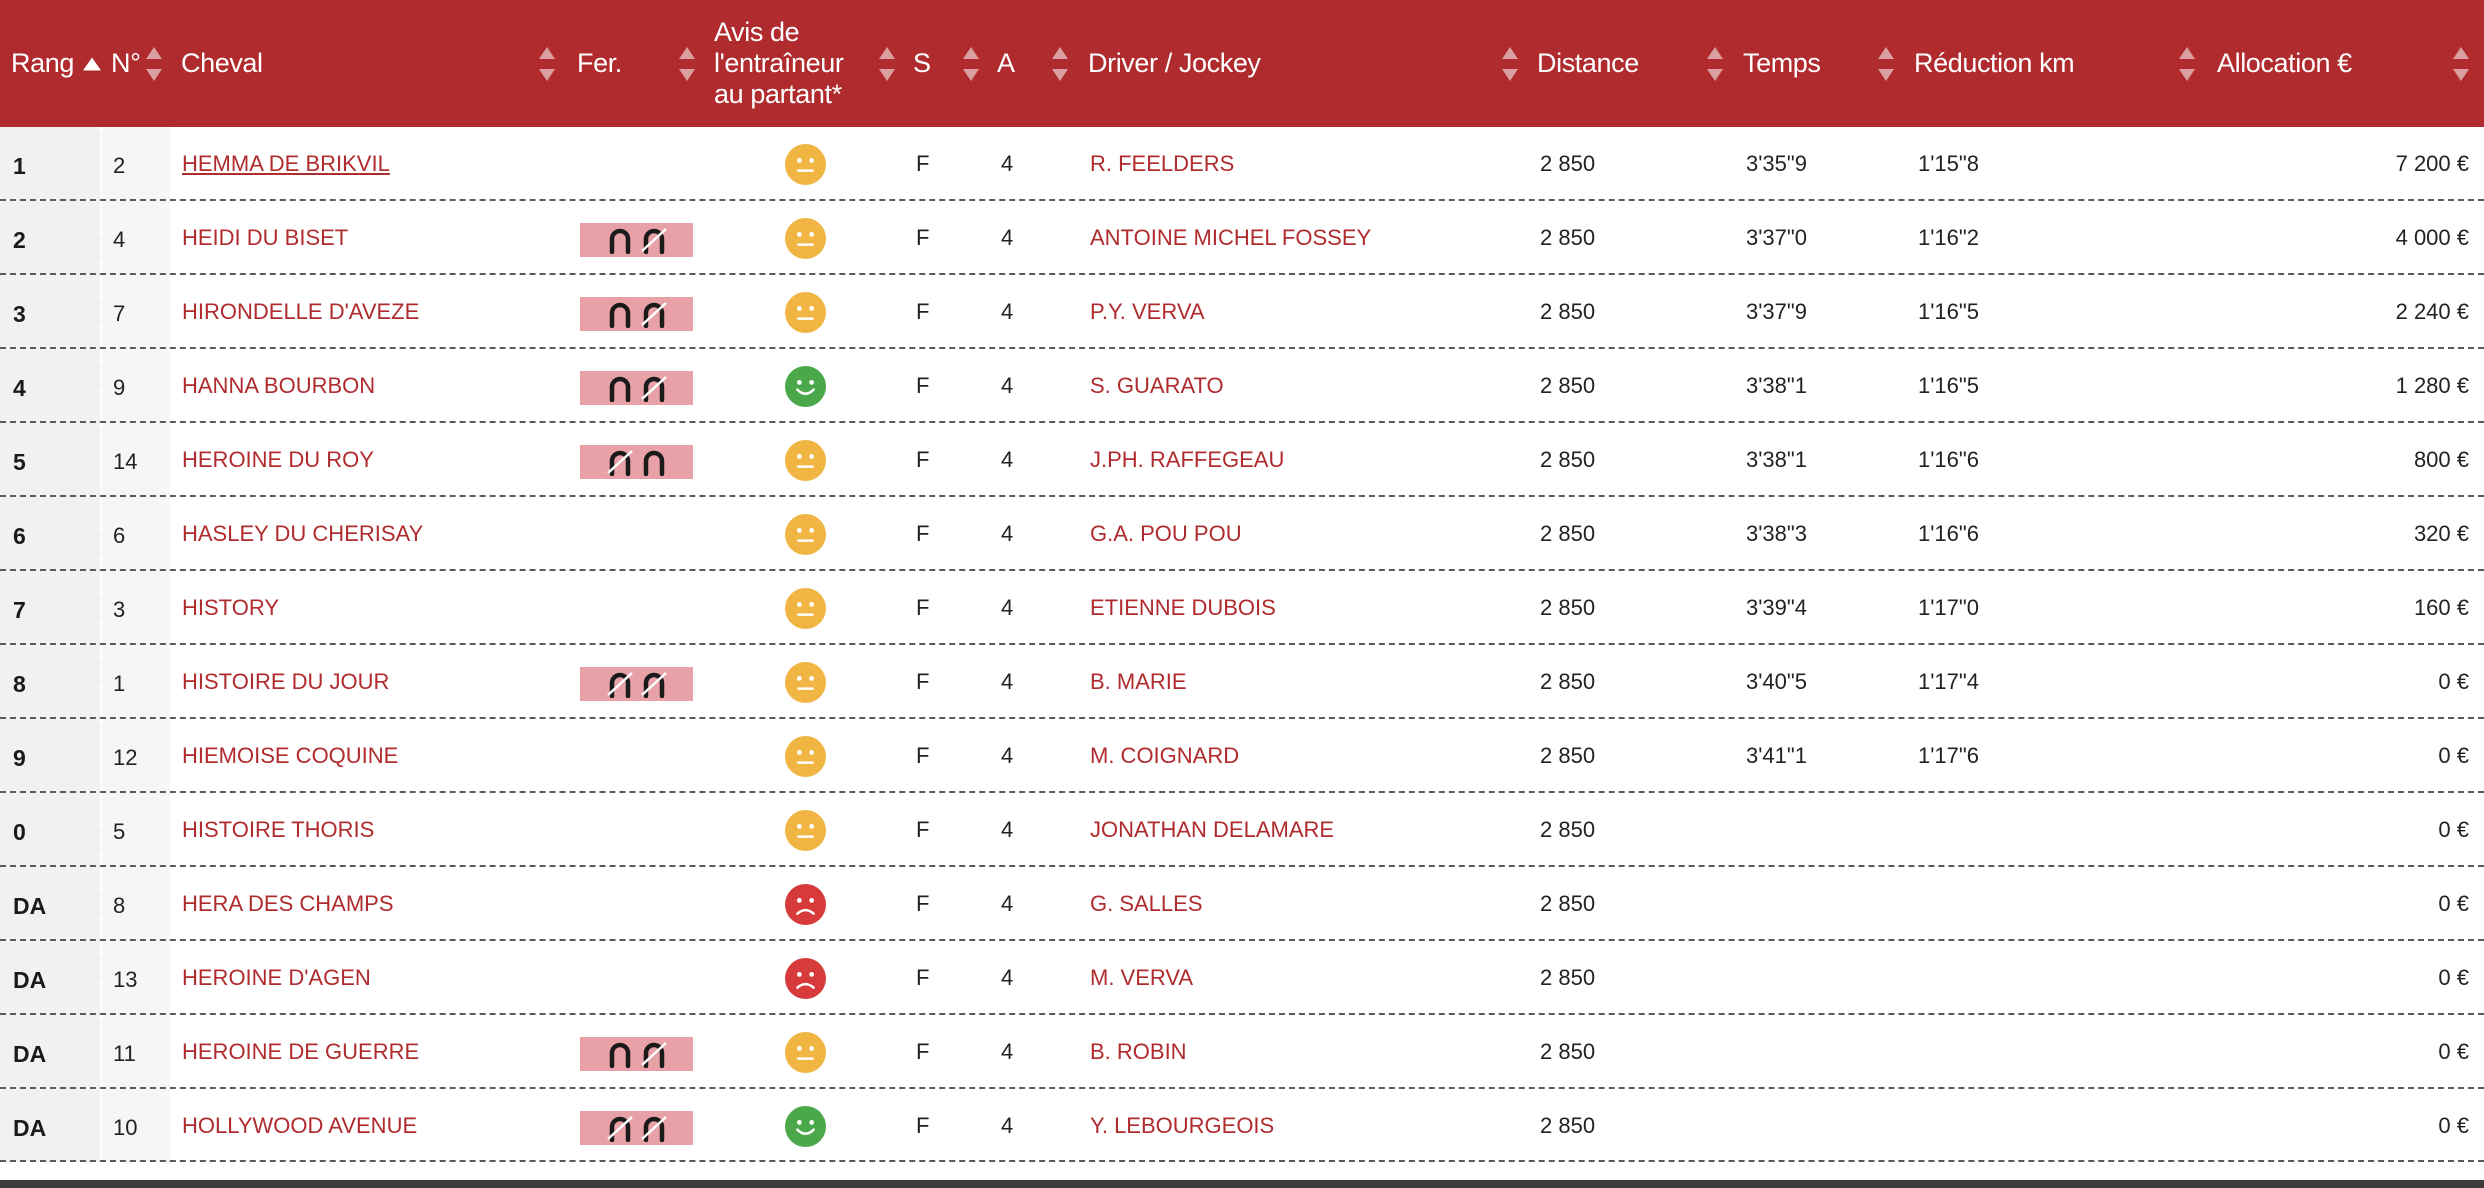 The height and width of the screenshot is (1188, 2484). Describe the element at coordinates (1141, 978) in the screenshot. I see `driver-link: M. VERVA` at that location.